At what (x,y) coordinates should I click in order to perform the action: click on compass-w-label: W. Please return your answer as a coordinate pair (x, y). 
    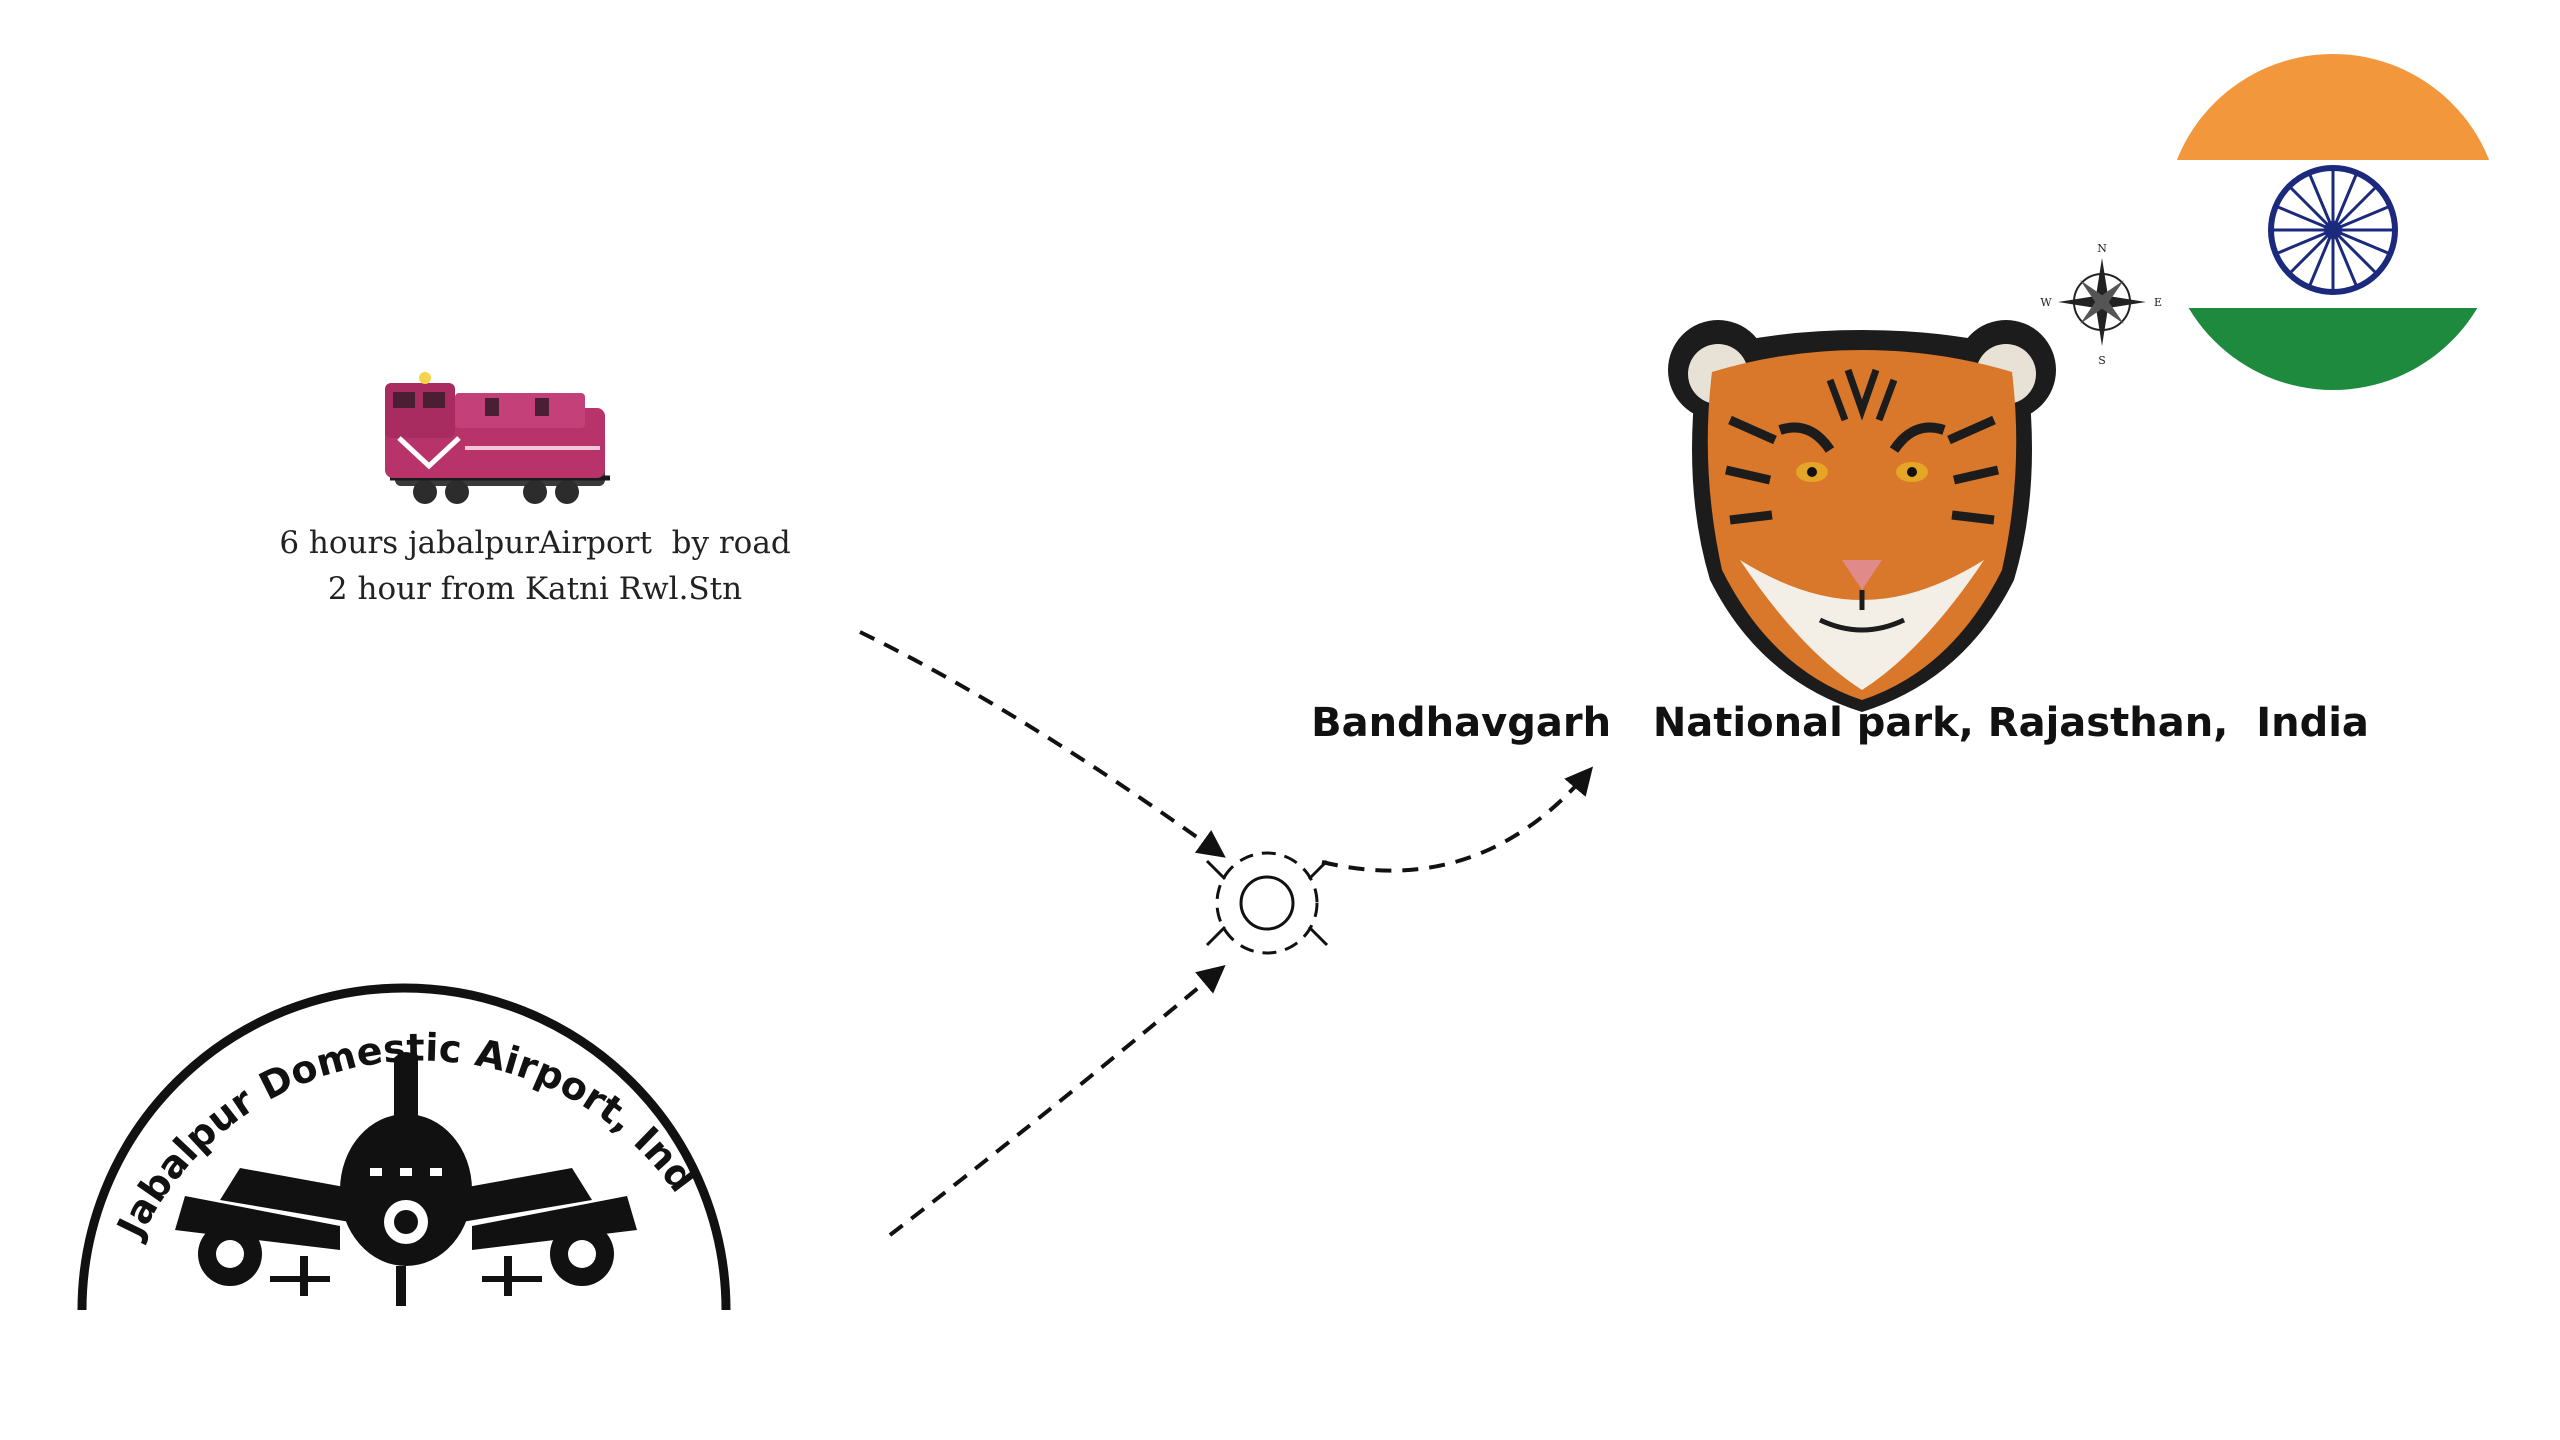
    Looking at the image, I should click on (2046, 302).